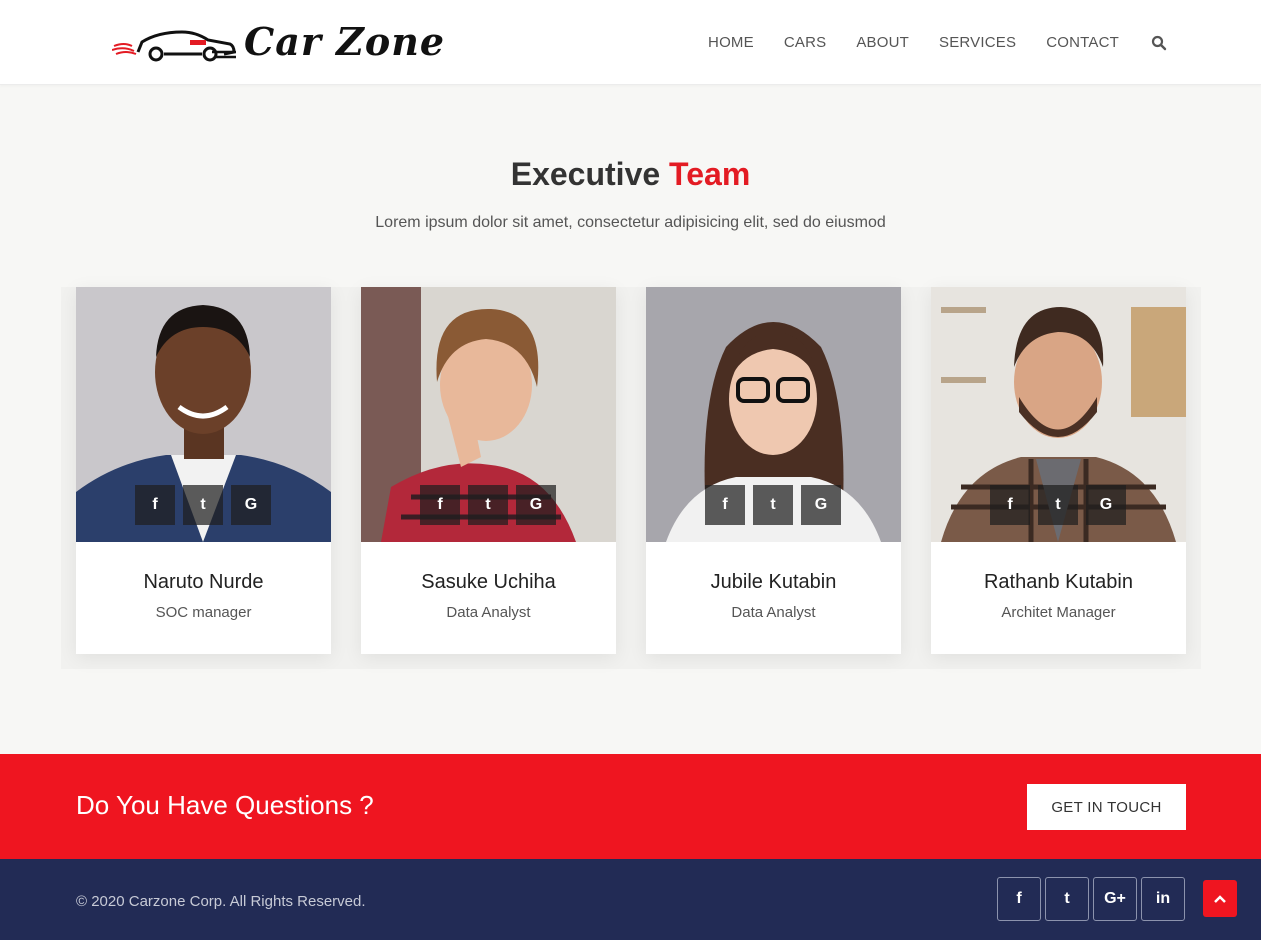 The image size is (1261, 940). Describe the element at coordinates (1115, 899) in the screenshot. I see `google-plus-icon: G+` at that location.